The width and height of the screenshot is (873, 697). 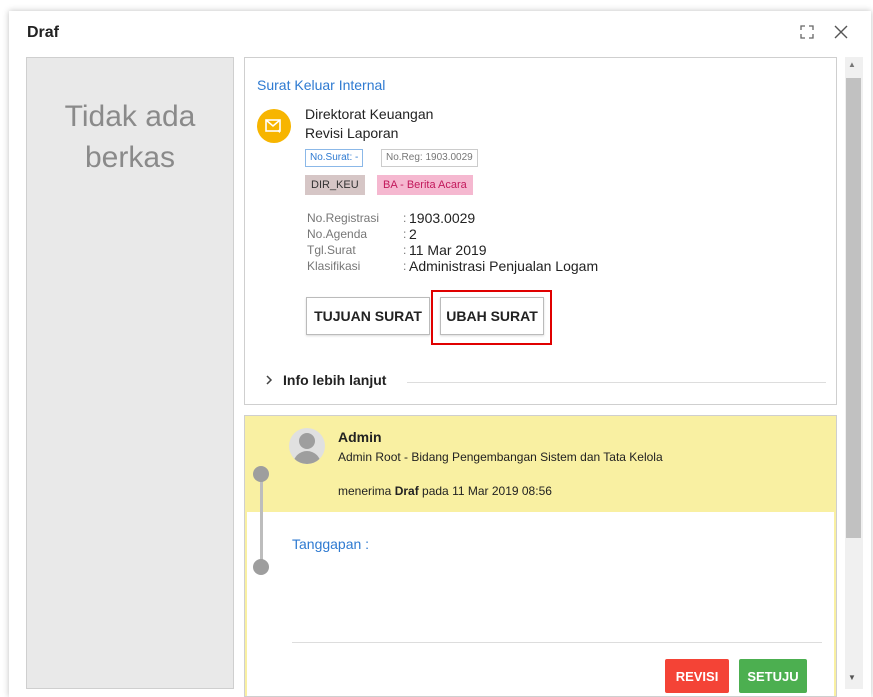 What do you see at coordinates (452, 234) in the screenshot?
I see `meta-row-agenda: No.Agenda:2` at bounding box center [452, 234].